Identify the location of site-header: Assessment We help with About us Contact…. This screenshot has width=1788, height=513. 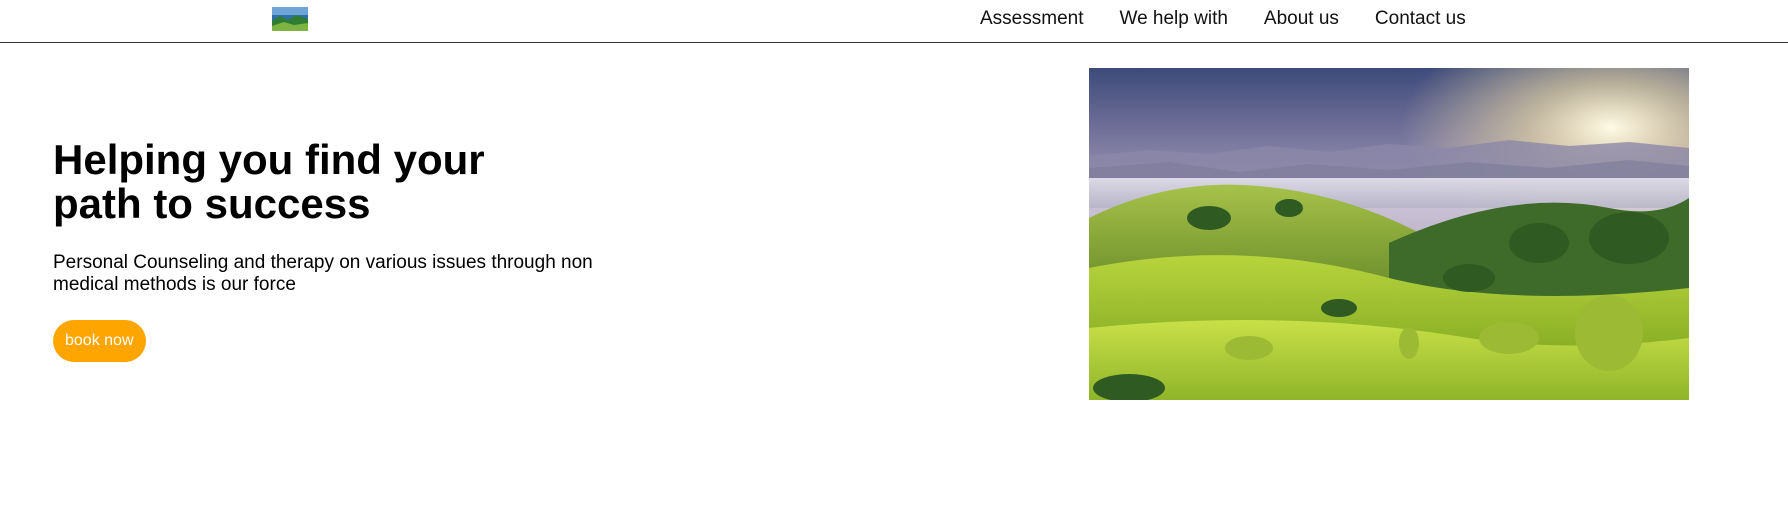
(894, 21).